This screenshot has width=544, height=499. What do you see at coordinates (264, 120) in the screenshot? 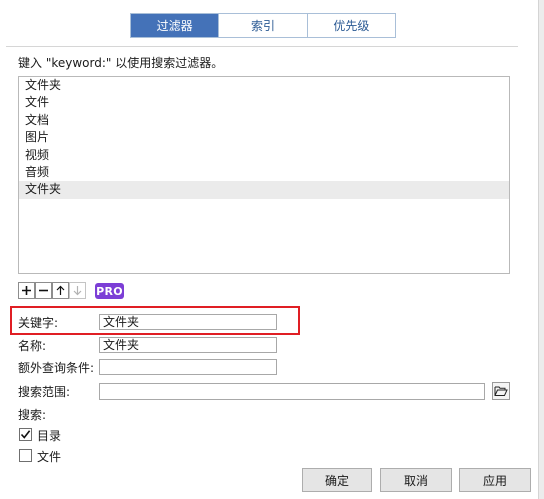
I see `list-item: 文档` at bounding box center [264, 120].